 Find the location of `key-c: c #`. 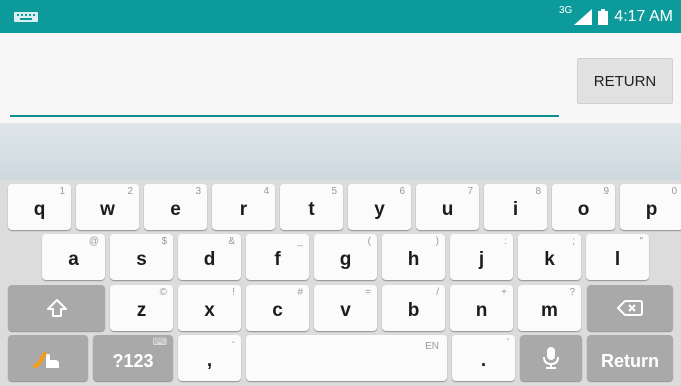

key-c: c # is located at coordinates (277, 308).